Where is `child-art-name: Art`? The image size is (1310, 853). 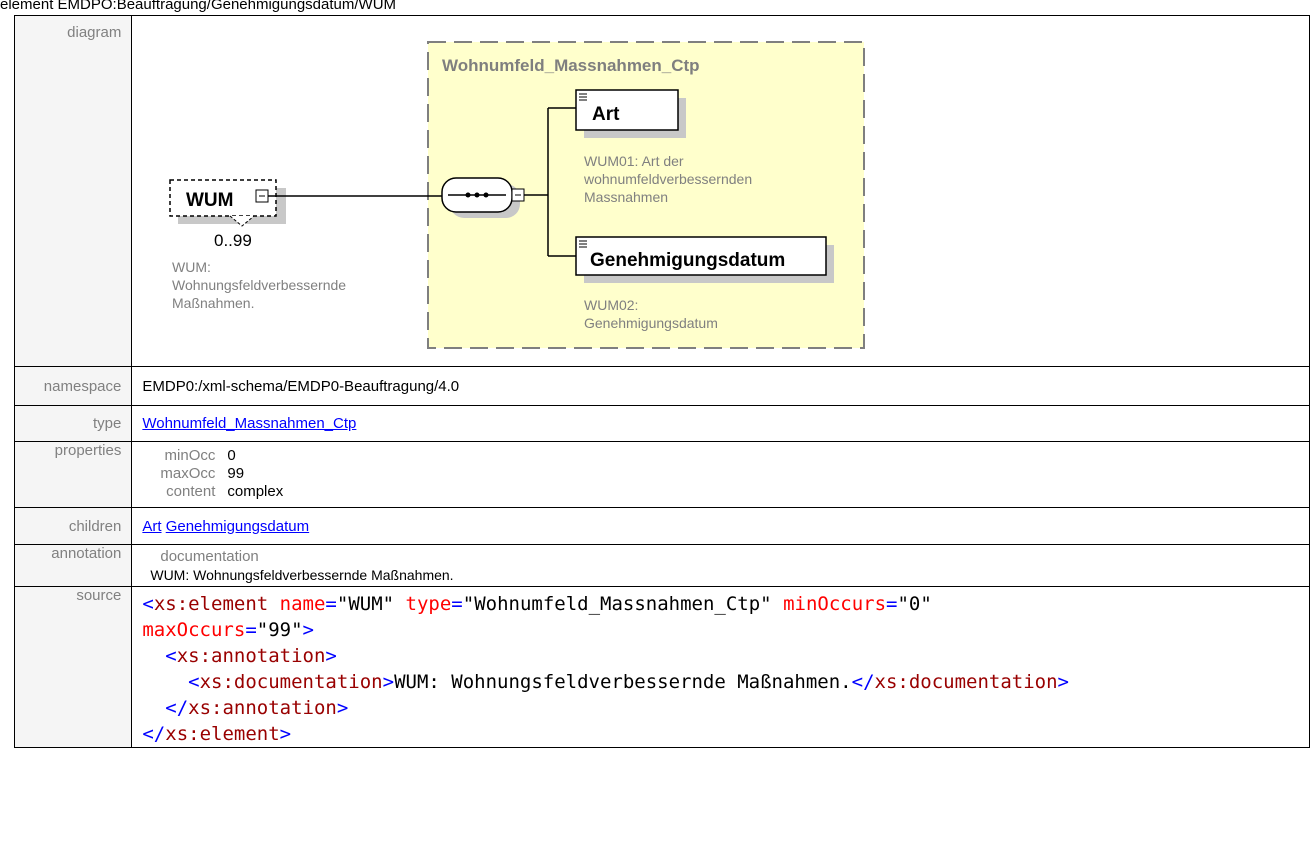 child-art-name: Art is located at coordinates (606, 114).